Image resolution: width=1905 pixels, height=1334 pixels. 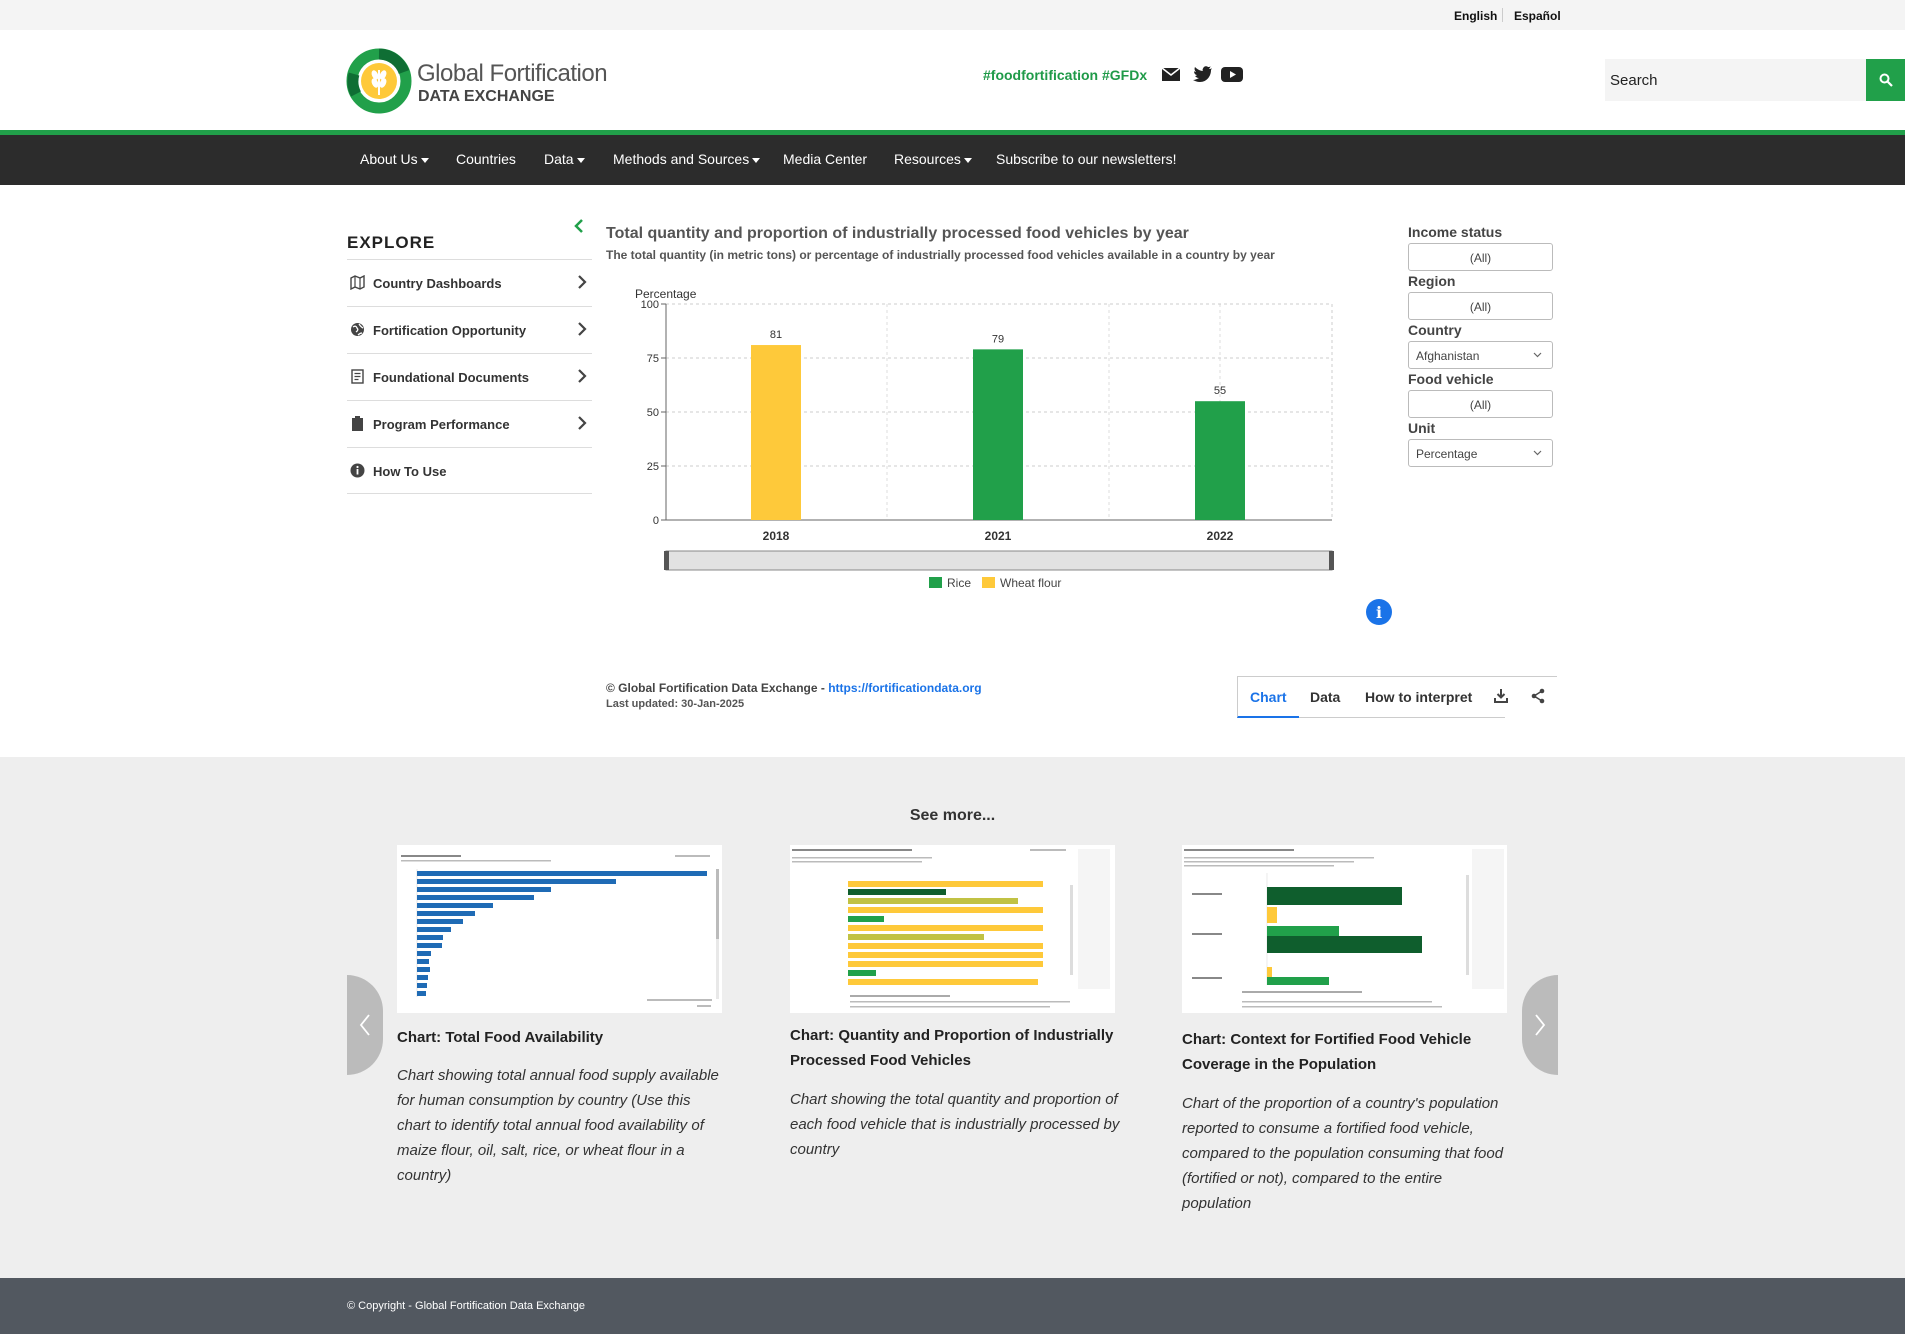 What do you see at coordinates (1451, 379) in the screenshot?
I see `filter-label-food-vehicle: Food vehicle` at bounding box center [1451, 379].